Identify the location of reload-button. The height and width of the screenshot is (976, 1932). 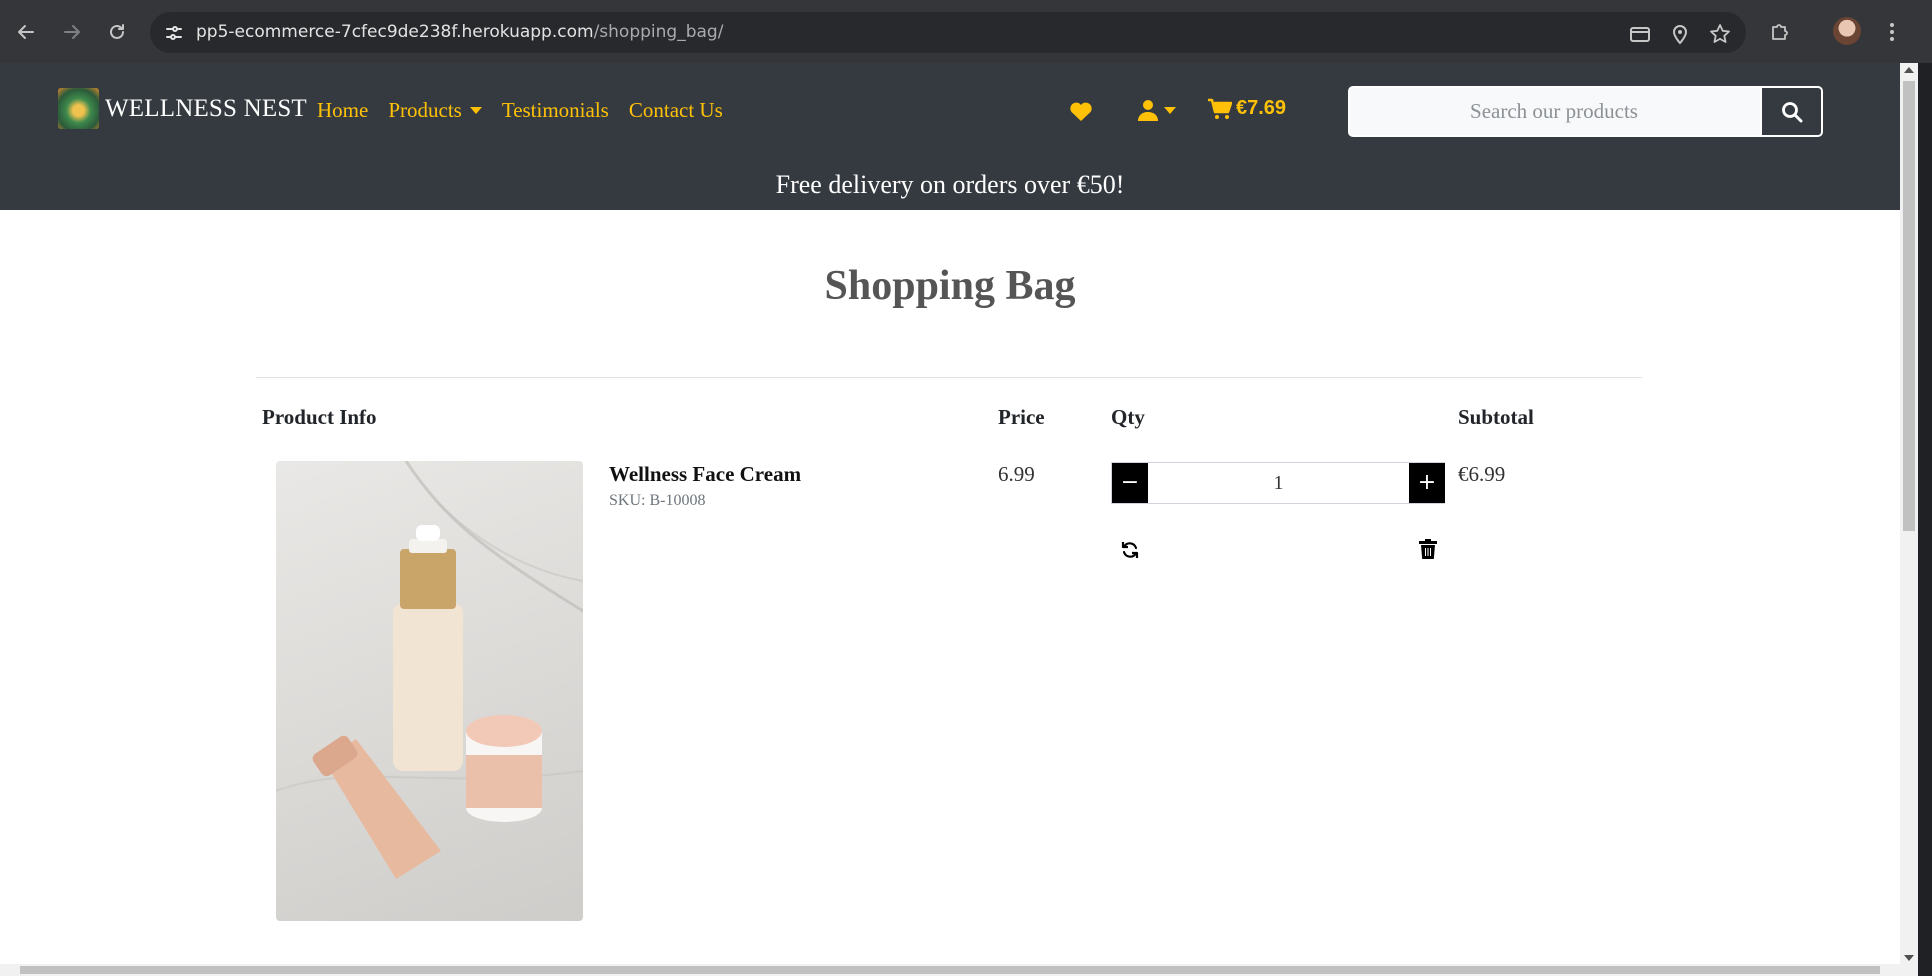
(117, 32).